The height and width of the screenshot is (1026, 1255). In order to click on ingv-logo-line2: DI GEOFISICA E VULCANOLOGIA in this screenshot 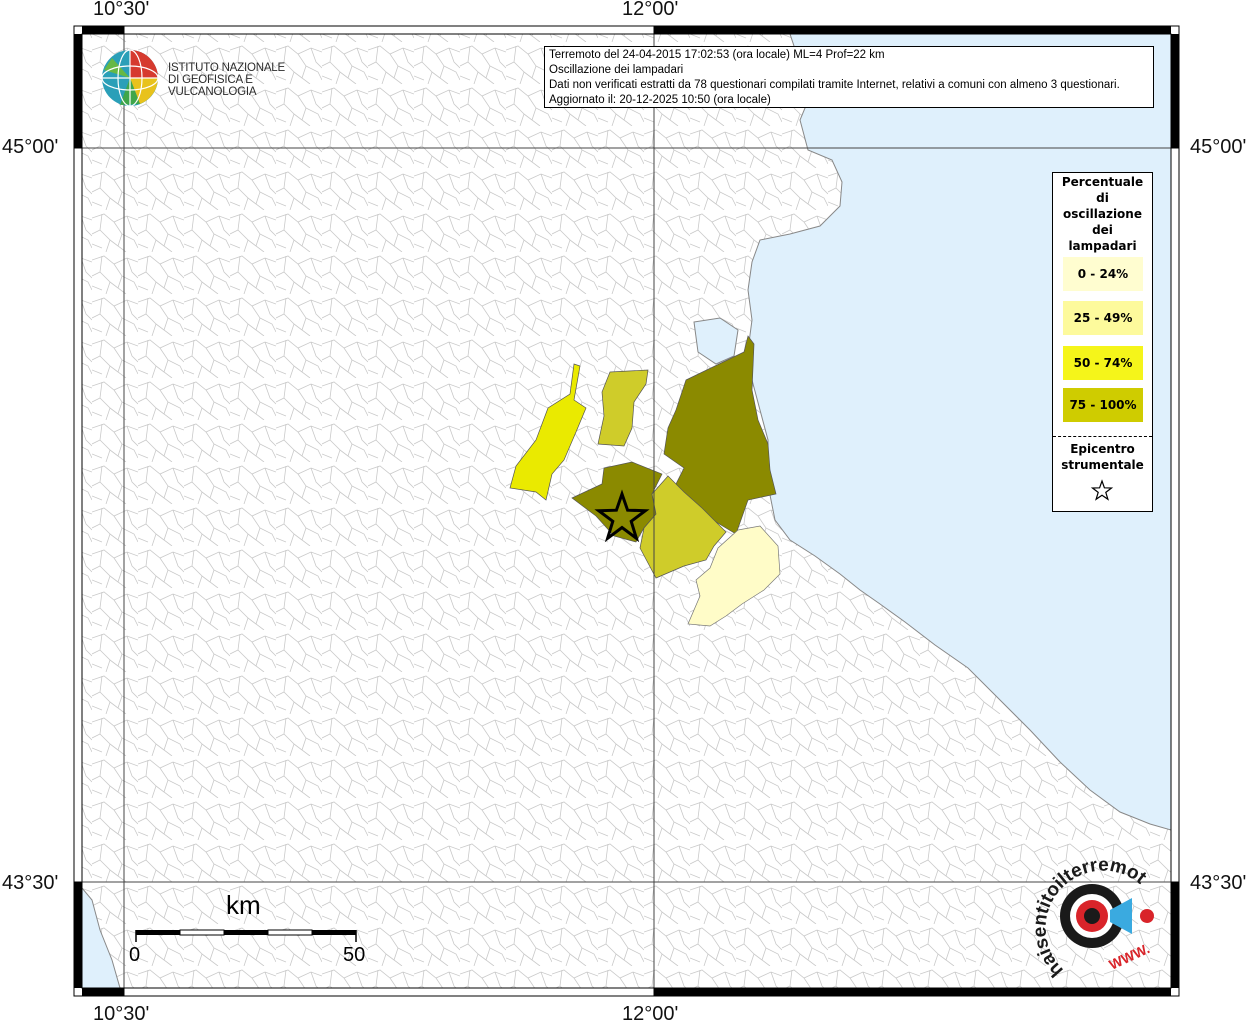, I will do `click(212, 86)`.